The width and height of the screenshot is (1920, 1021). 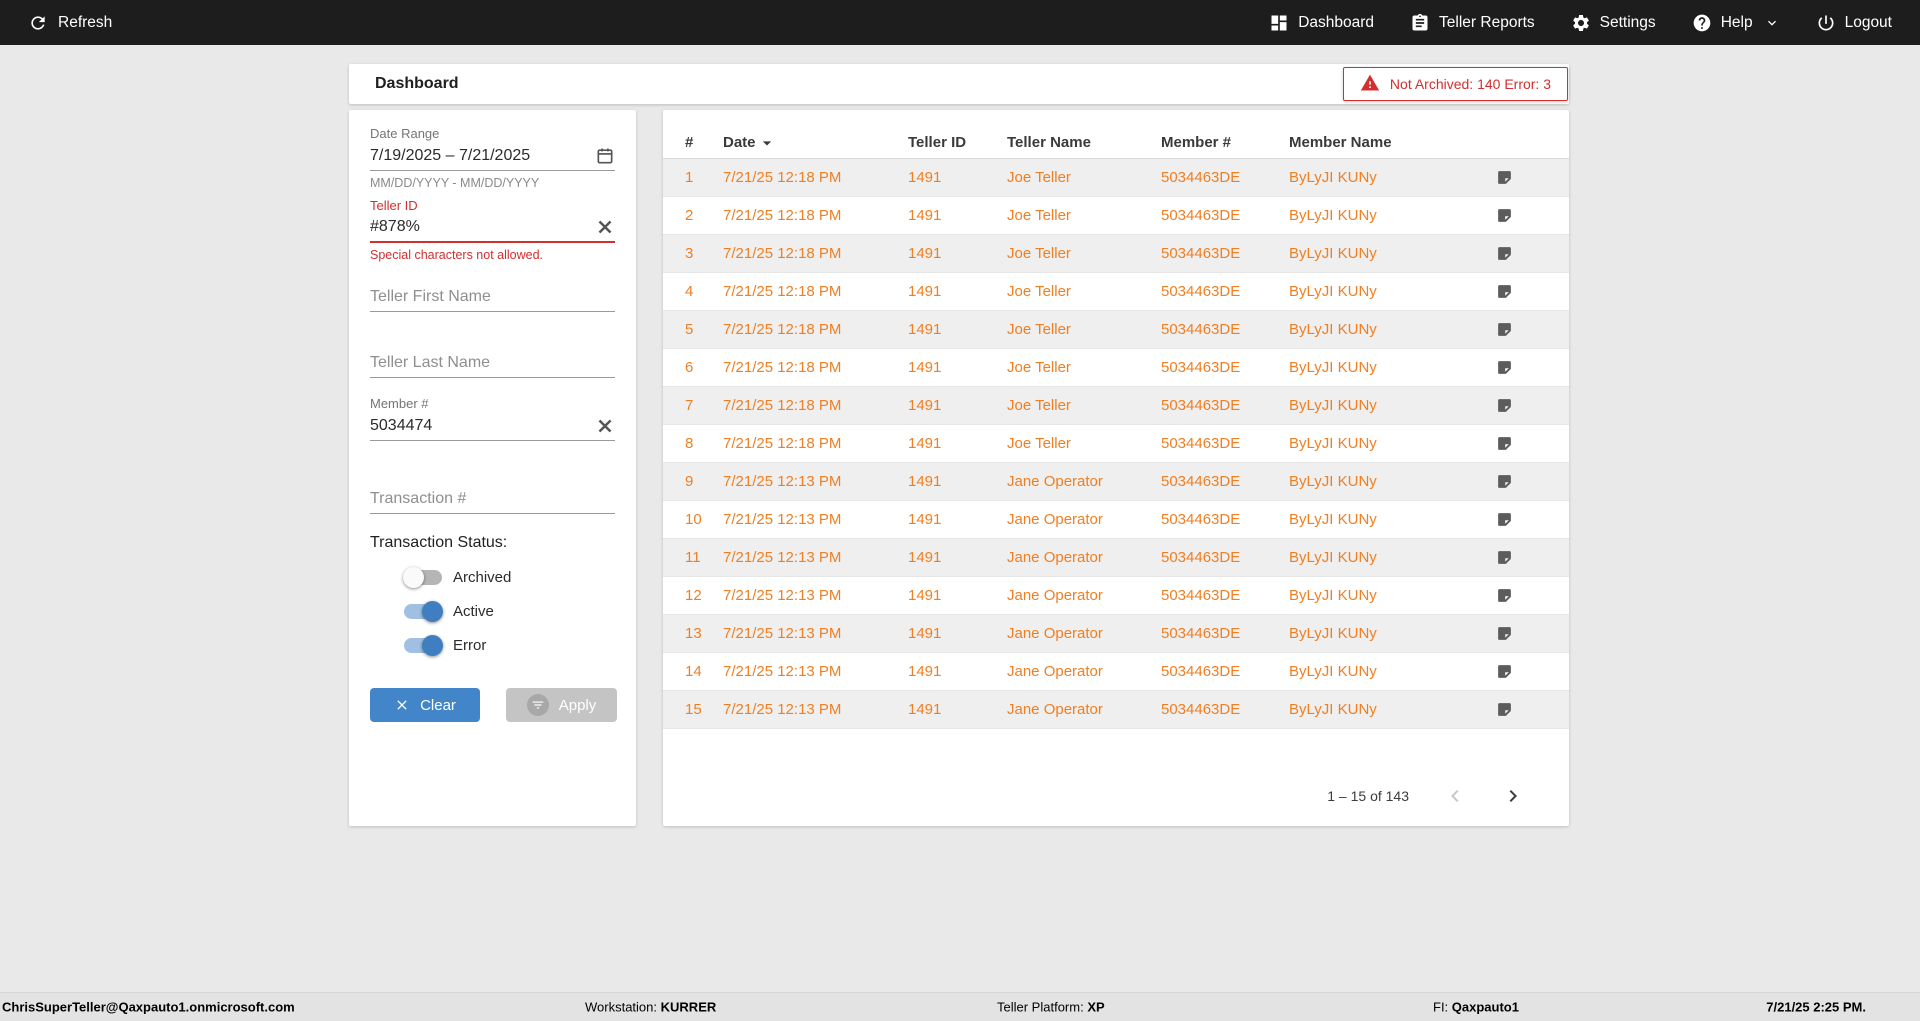 What do you see at coordinates (782, 367) in the screenshot?
I see `cell-date: 7/21/25 12:18 PM` at bounding box center [782, 367].